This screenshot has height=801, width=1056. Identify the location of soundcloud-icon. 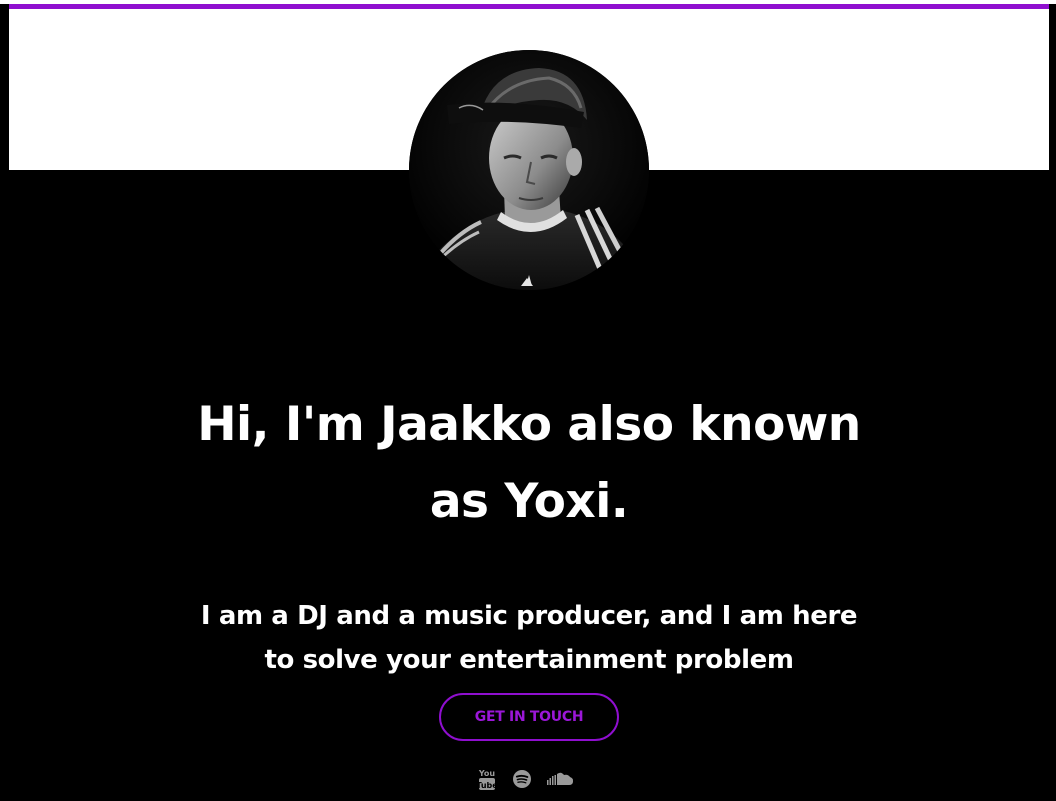
(560, 778).